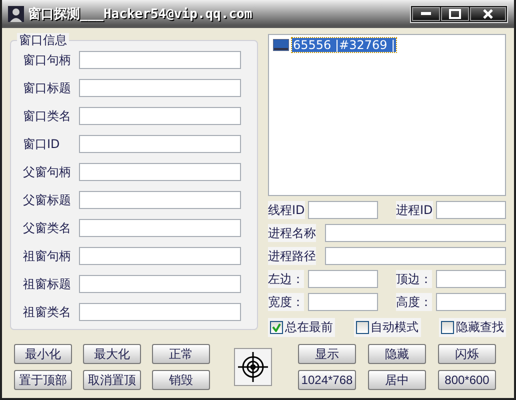 The height and width of the screenshot is (400, 516). I want to click on app-icon, so click(16, 14).